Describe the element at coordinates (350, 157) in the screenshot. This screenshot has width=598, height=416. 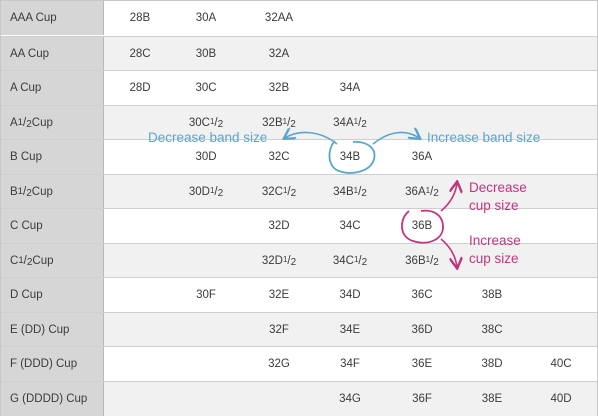
I see `size-cell: 34B` at that location.